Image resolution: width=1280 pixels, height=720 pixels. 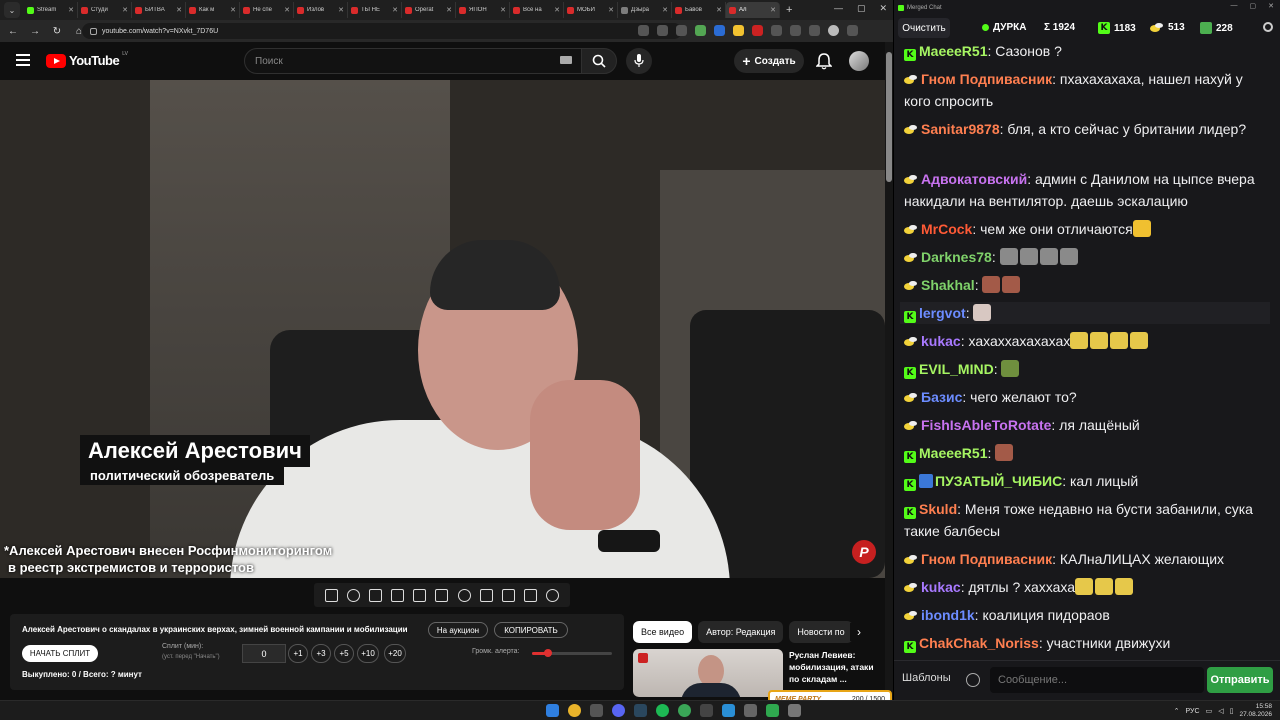 I want to click on chat-username: Адвокатовский, so click(x=974, y=179).